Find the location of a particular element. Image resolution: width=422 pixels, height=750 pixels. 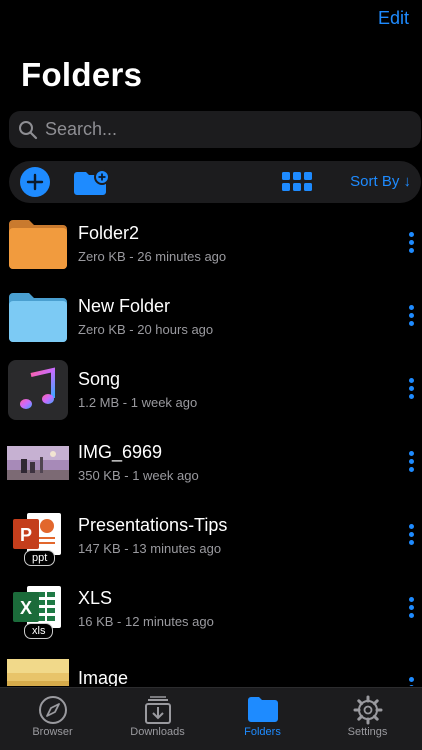

file-type-badge: ppt is located at coordinates (40, 558).